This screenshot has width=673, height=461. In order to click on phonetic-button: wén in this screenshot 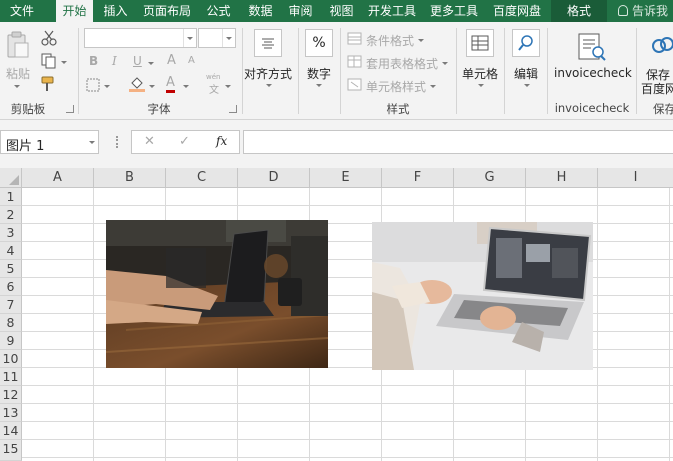, I will do `click(213, 77)`.